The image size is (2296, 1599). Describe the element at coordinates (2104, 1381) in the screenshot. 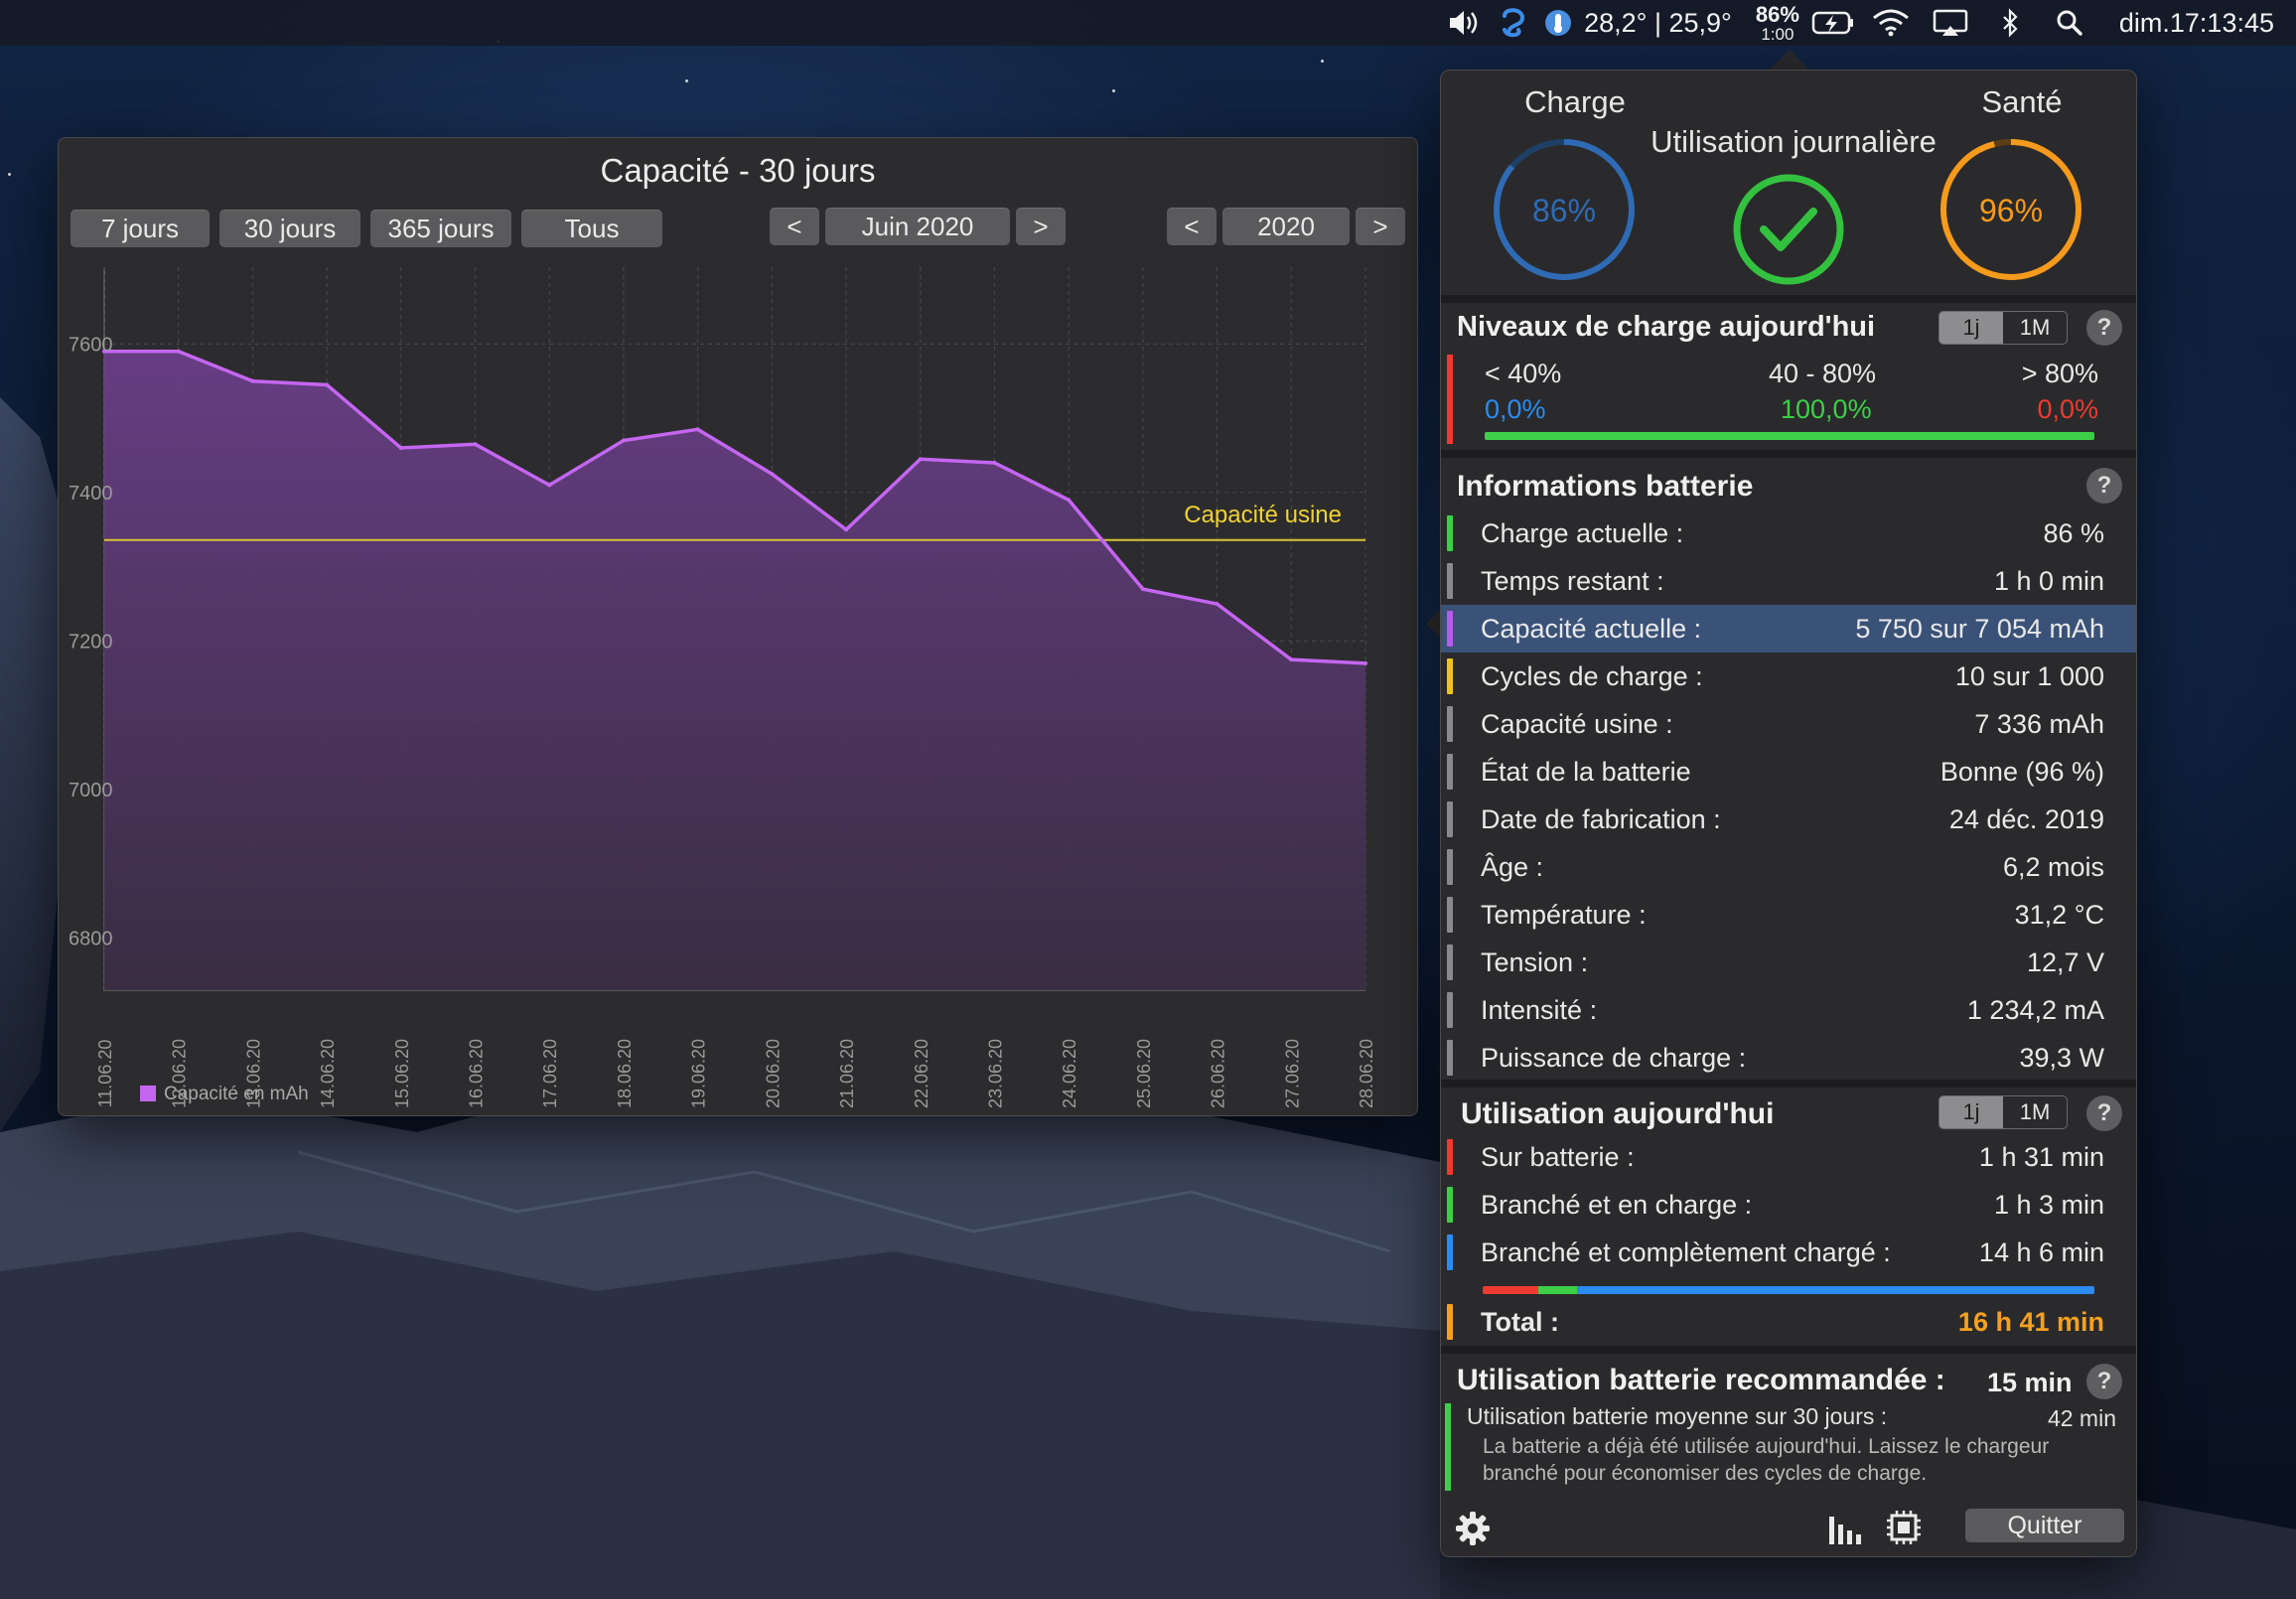

I see `recommended-help-icon: ?` at that location.